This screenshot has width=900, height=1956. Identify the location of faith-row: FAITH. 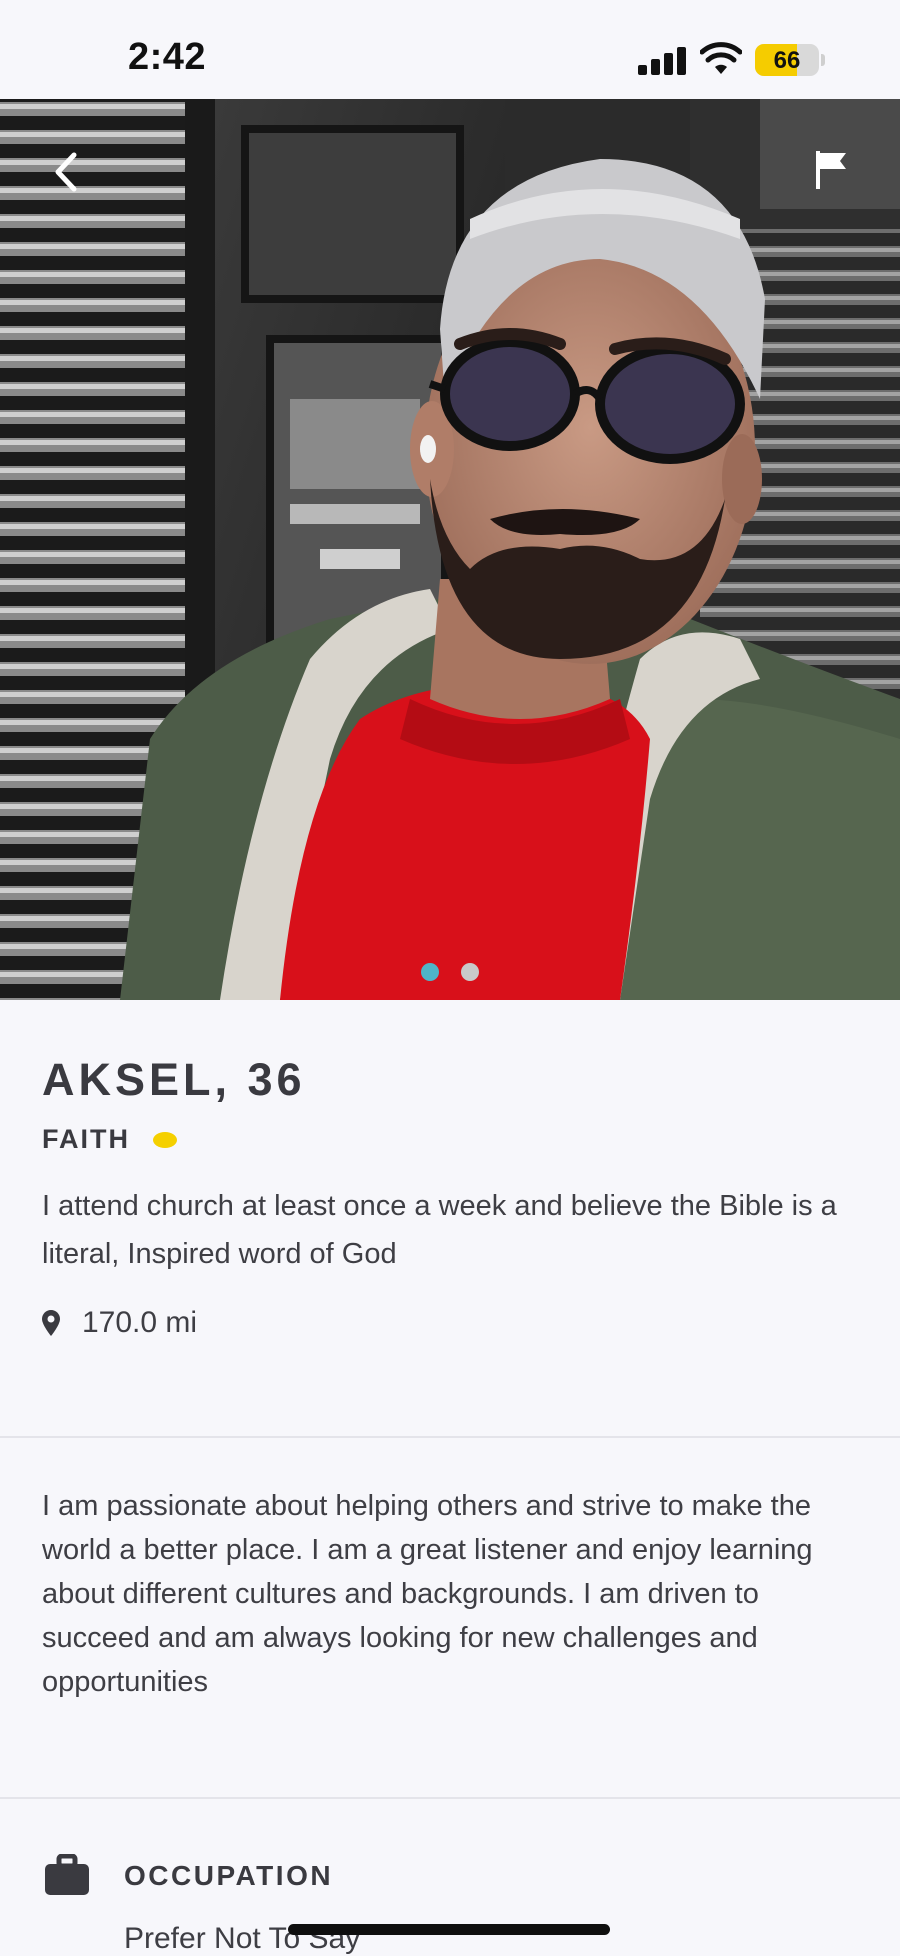
(110, 1139).